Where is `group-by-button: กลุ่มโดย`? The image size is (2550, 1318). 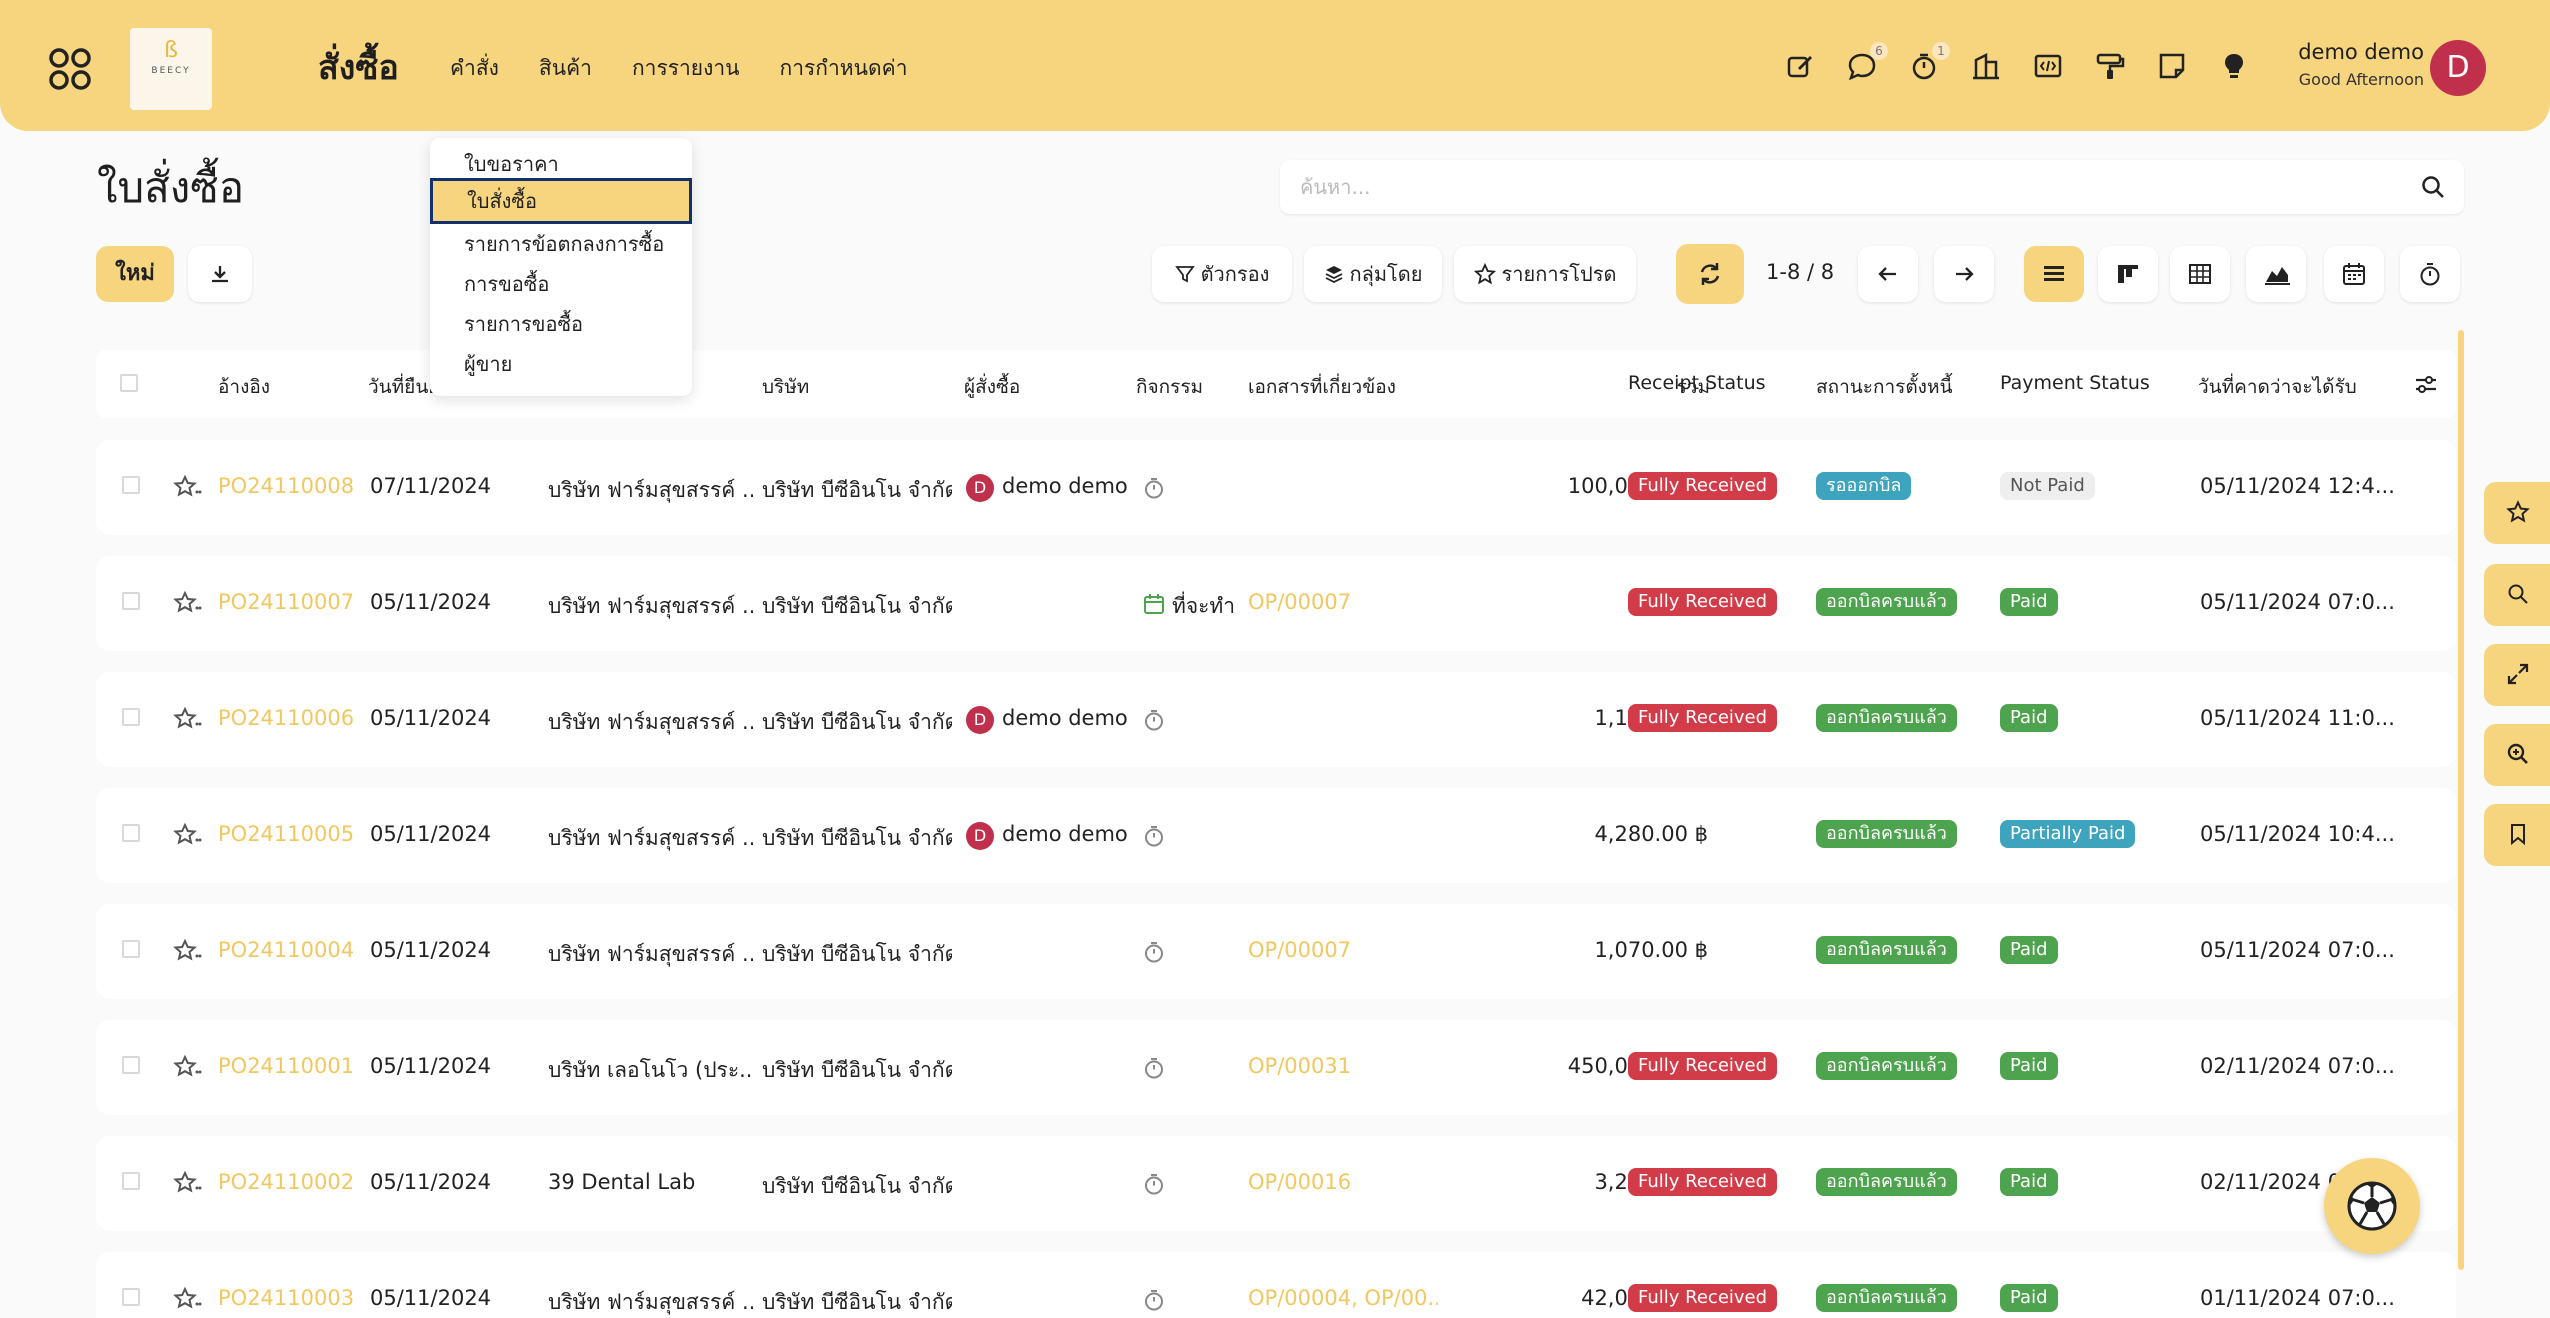
group-by-button: กลุ่มโดย is located at coordinates (1373, 274).